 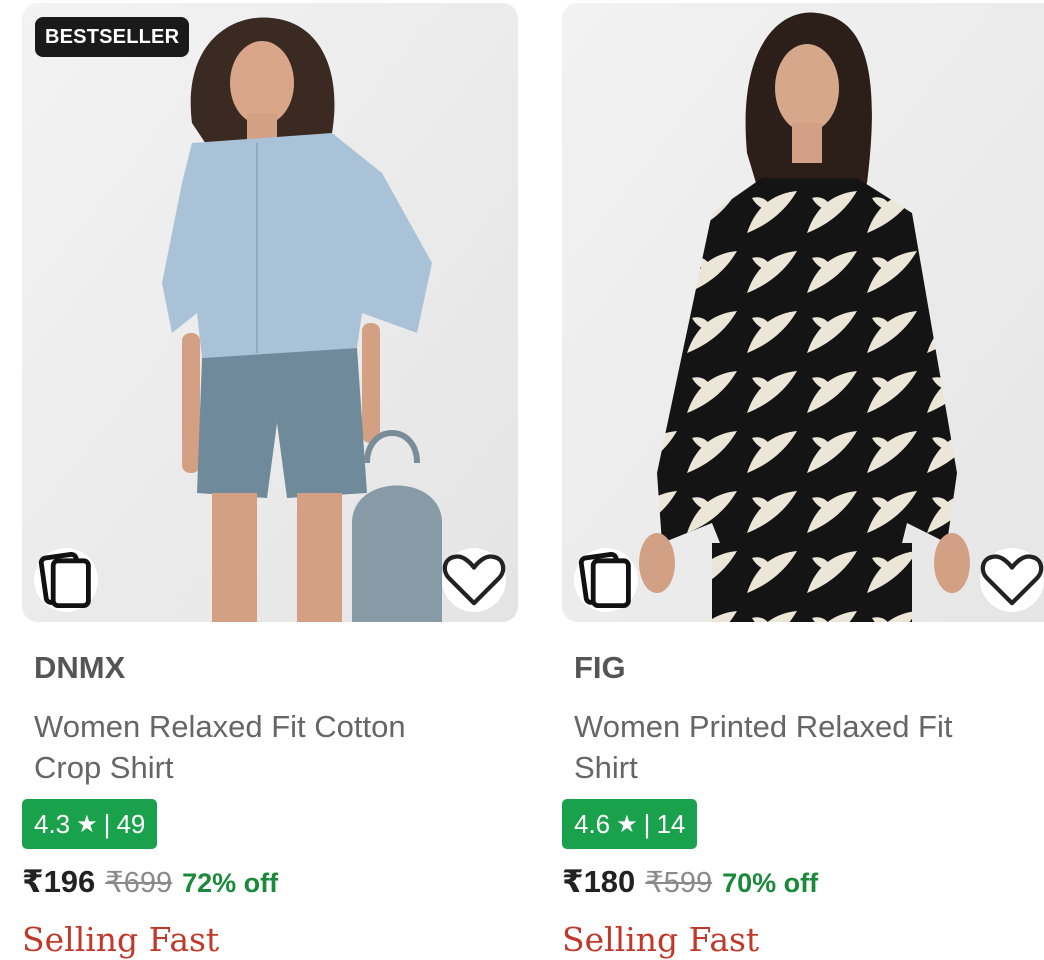 I want to click on product-title: Women Printed Relaxed Fit Shirt, so click(x=794, y=747).